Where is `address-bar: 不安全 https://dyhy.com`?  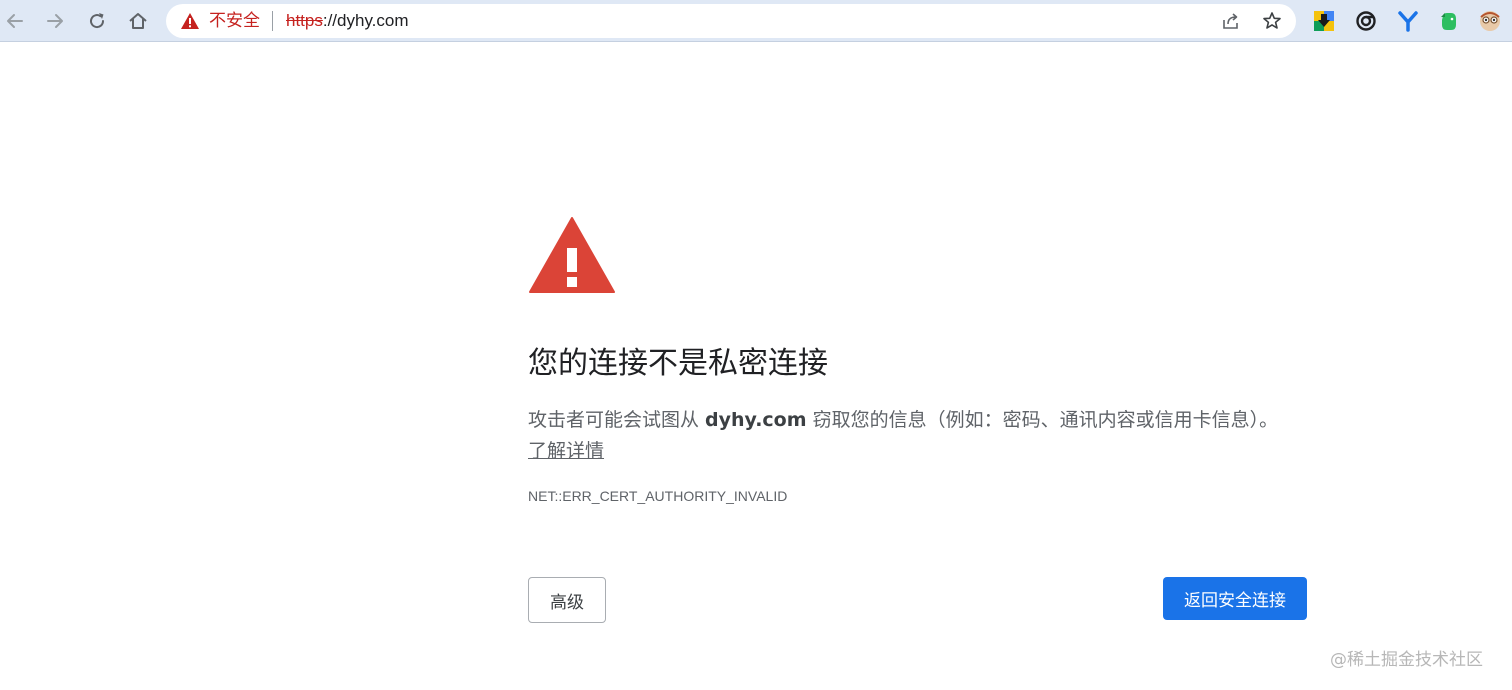
address-bar: 不安全 https://dyhy.com is located at coordinates (731, 21).